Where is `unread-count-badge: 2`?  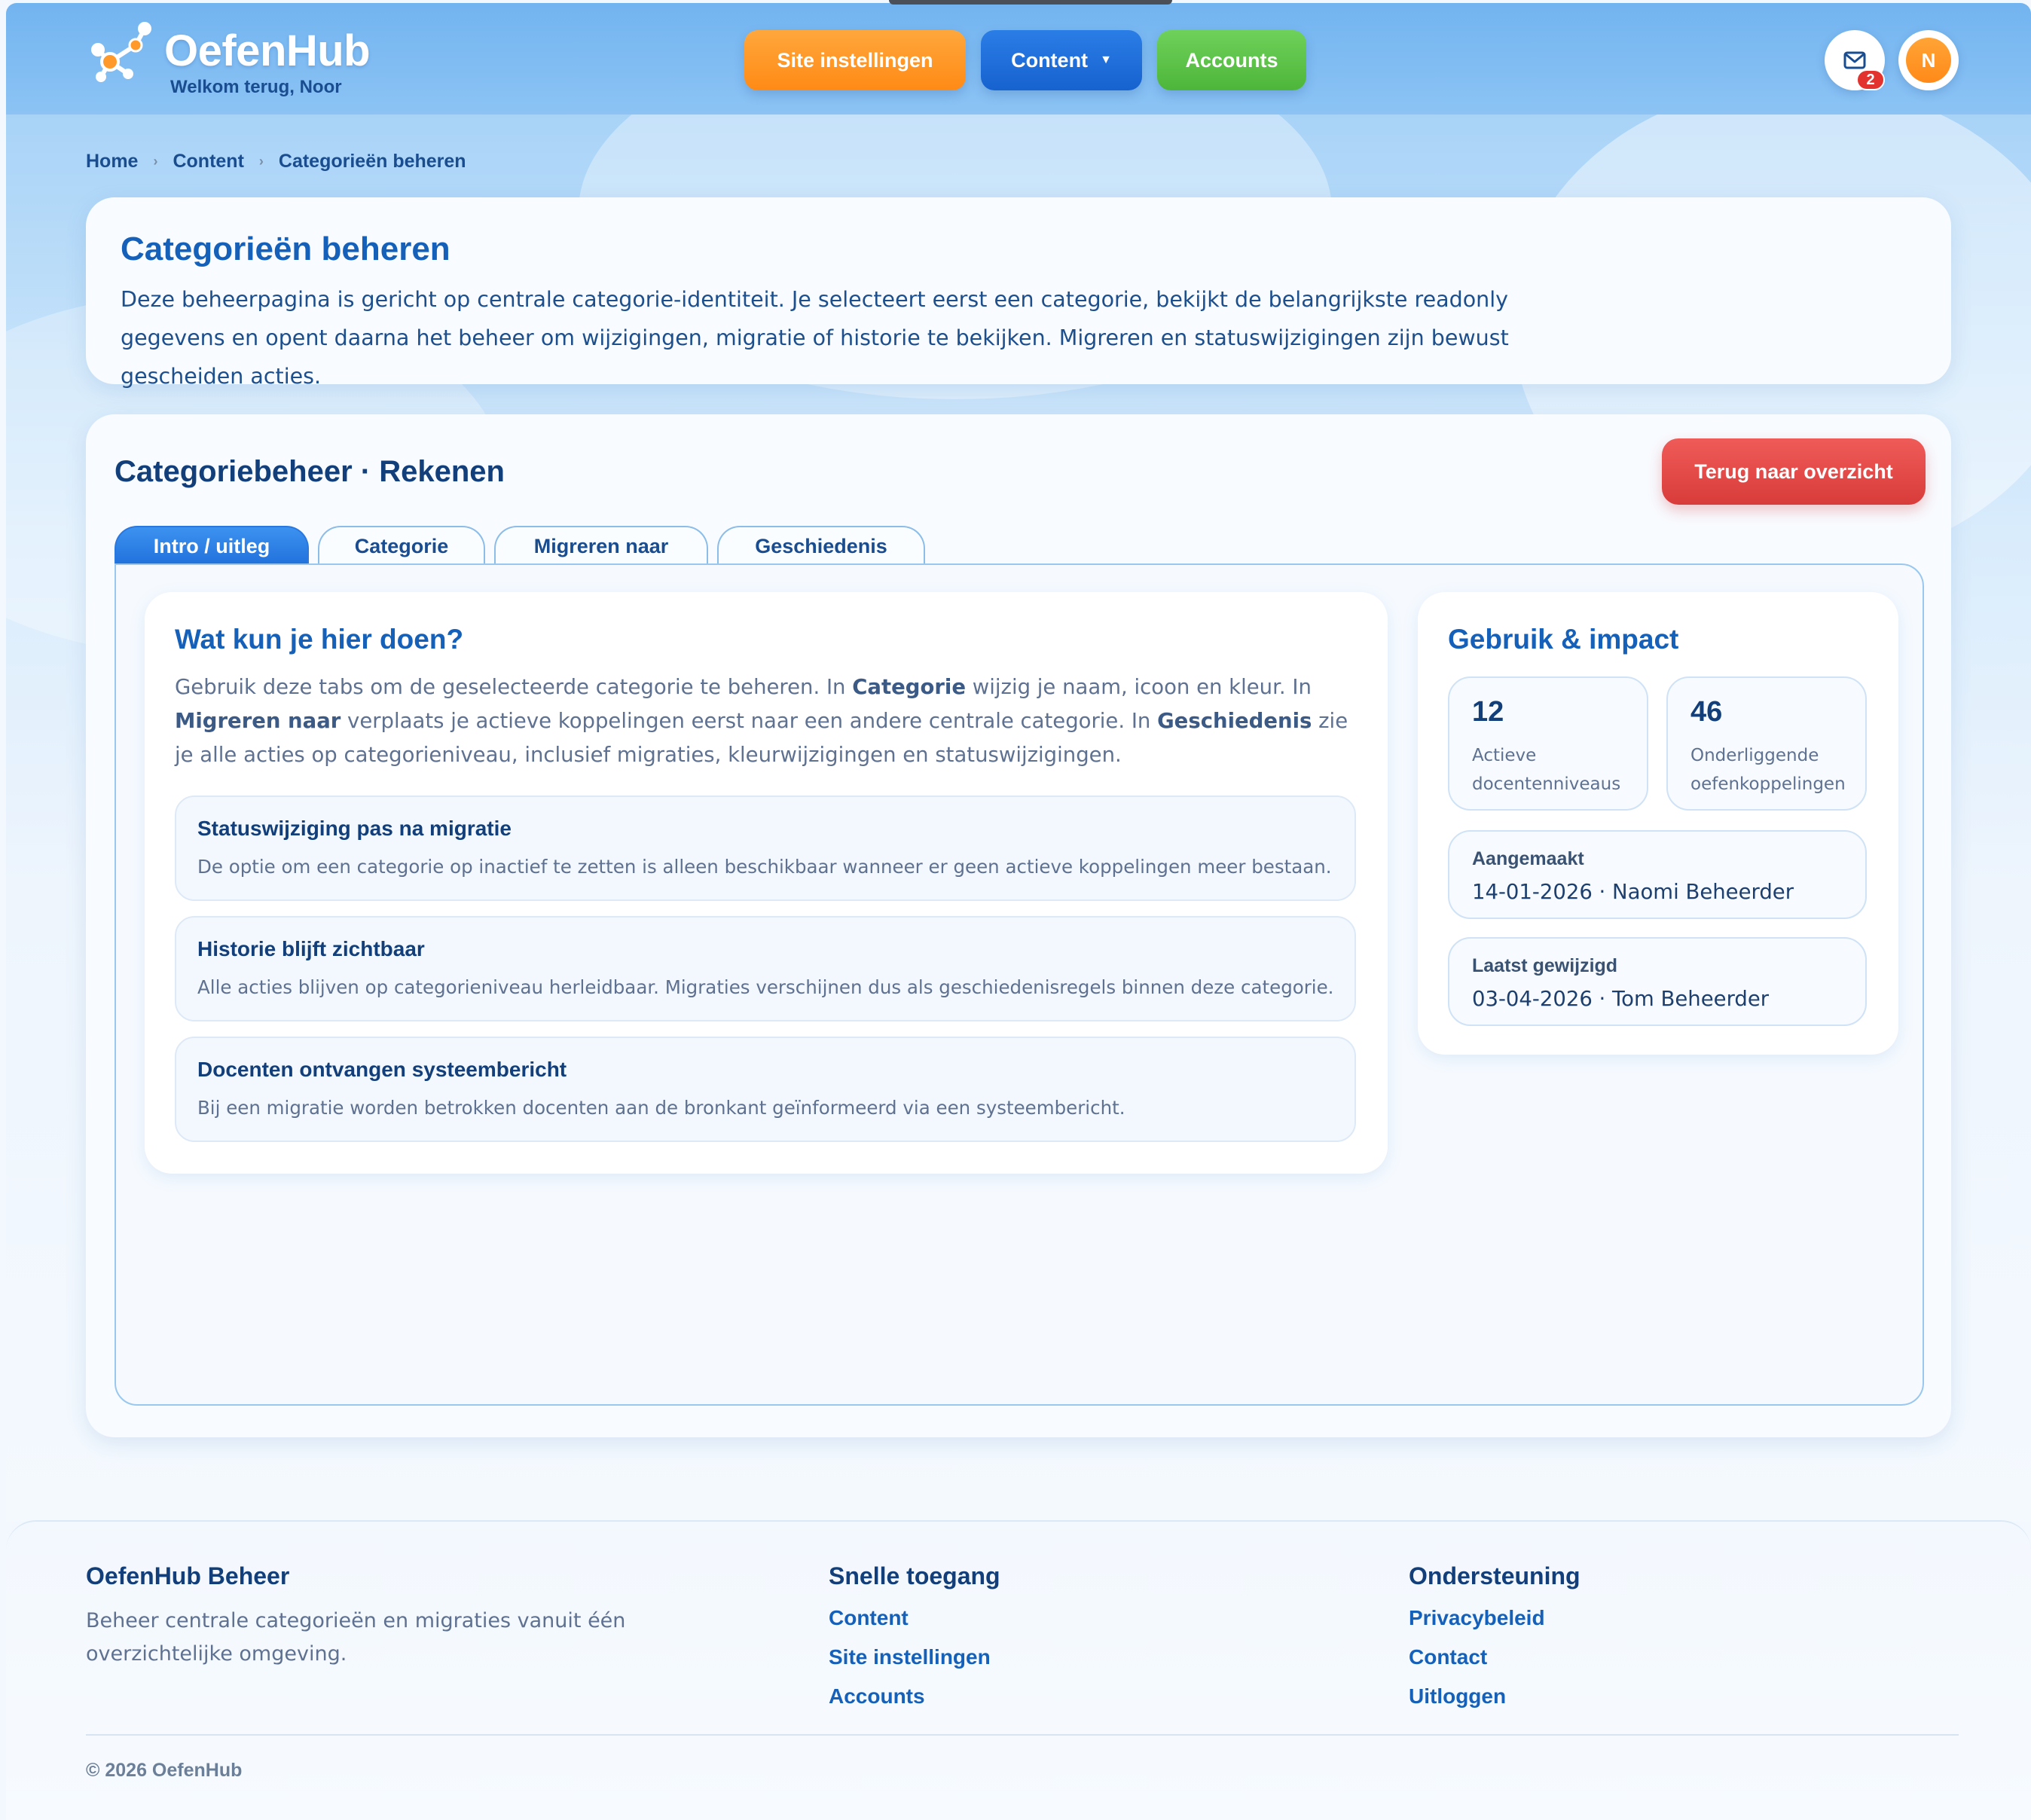
unread-count-badge: 2 is located at coordinates (1870, 79).